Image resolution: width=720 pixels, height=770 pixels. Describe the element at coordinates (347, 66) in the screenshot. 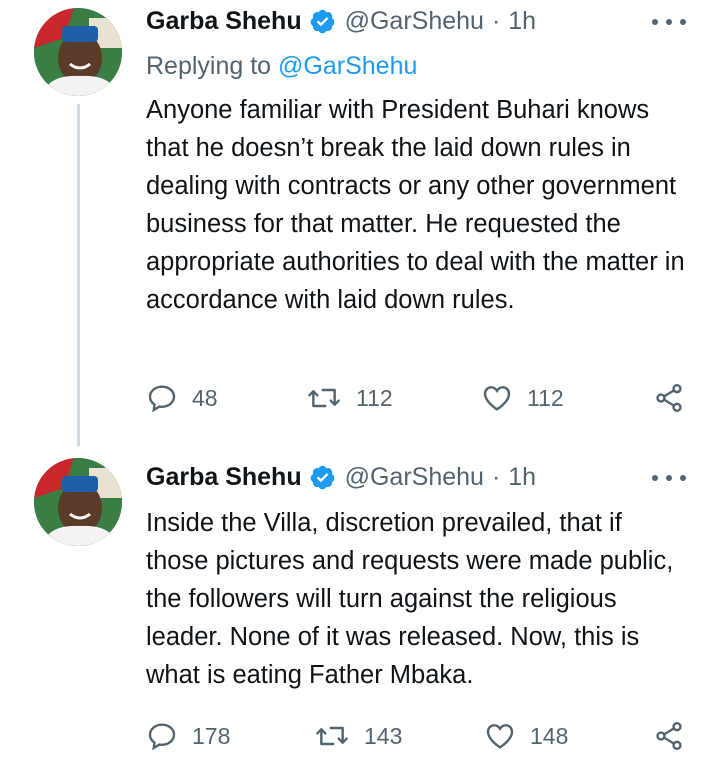

I see `replying-mention: @GarShehu` at that location.